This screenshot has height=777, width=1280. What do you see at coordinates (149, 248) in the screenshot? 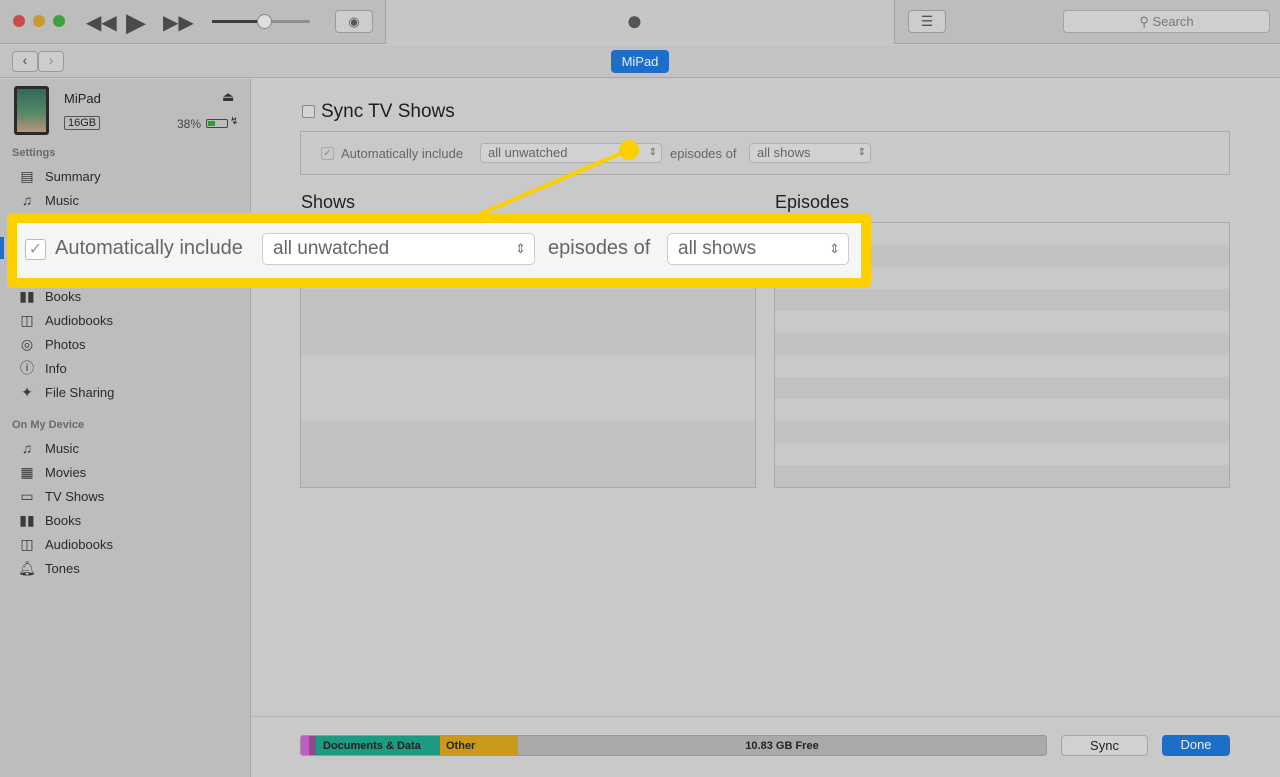
I see `callout-auto-include-label: Automatically include` at bounding box center [149, 248].